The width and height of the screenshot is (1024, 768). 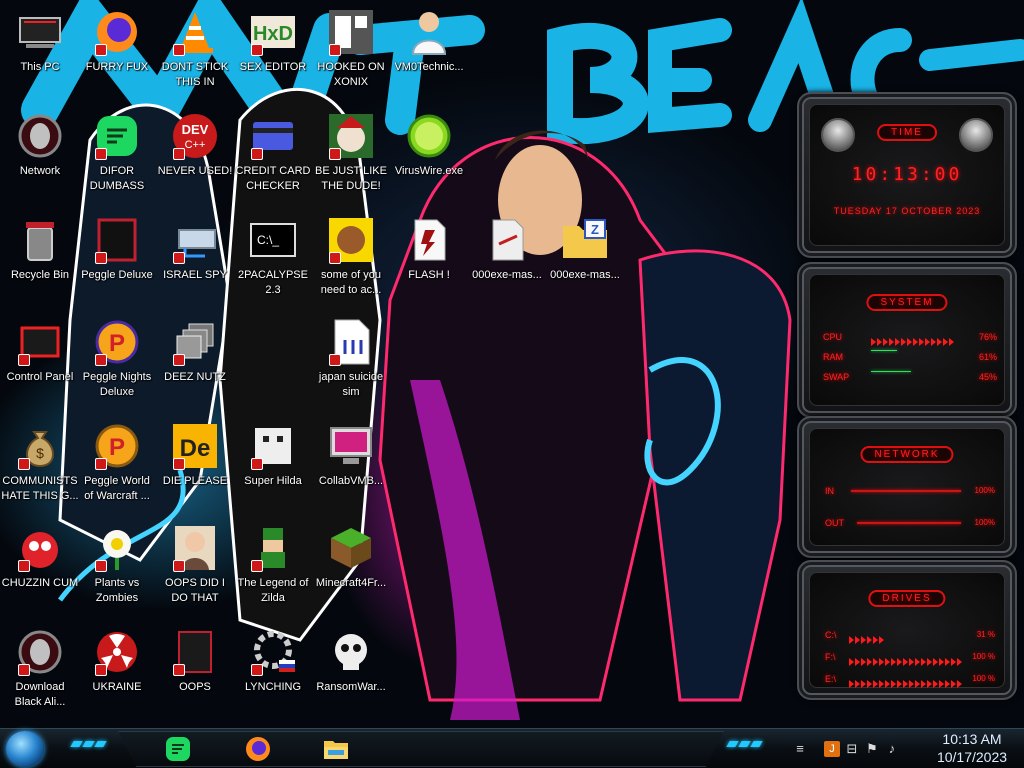 I want to click on desktop-icon-super-hilda: Super Hilda, so click(x=273, y=464).